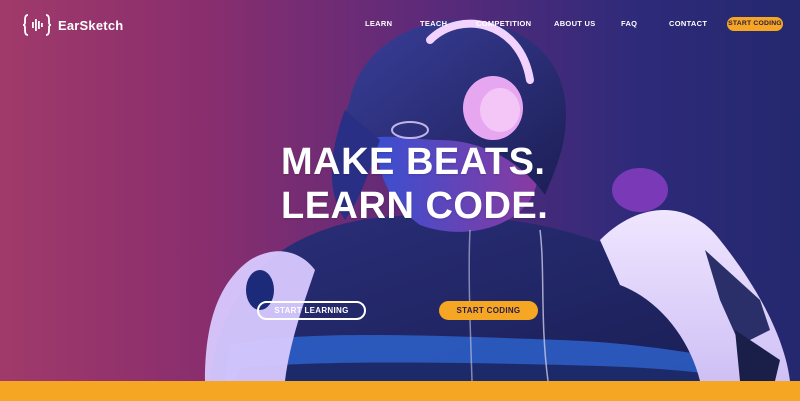 This screenshot has height=401, width=800. I want to click on nav-item-contact: CONTACT, so click(688, 23).